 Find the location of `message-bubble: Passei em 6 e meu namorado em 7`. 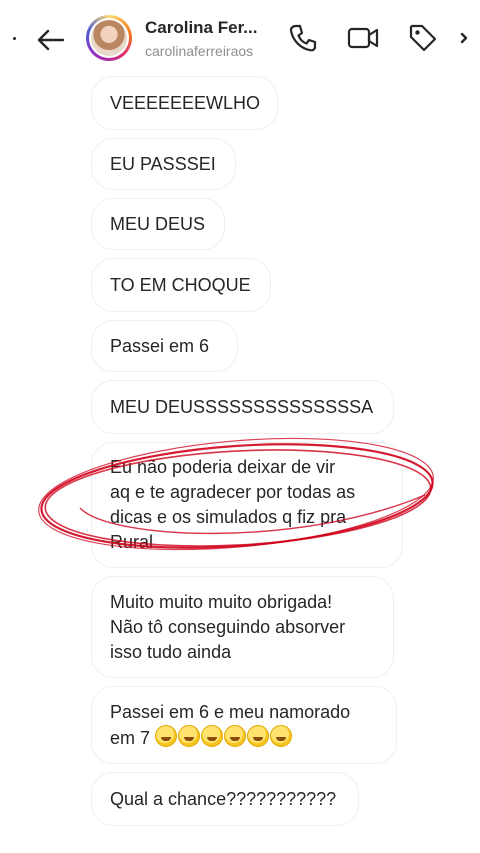

message-bubble: Passei em 6 e meu namorado em 7 is located at coordinates (244, 725).